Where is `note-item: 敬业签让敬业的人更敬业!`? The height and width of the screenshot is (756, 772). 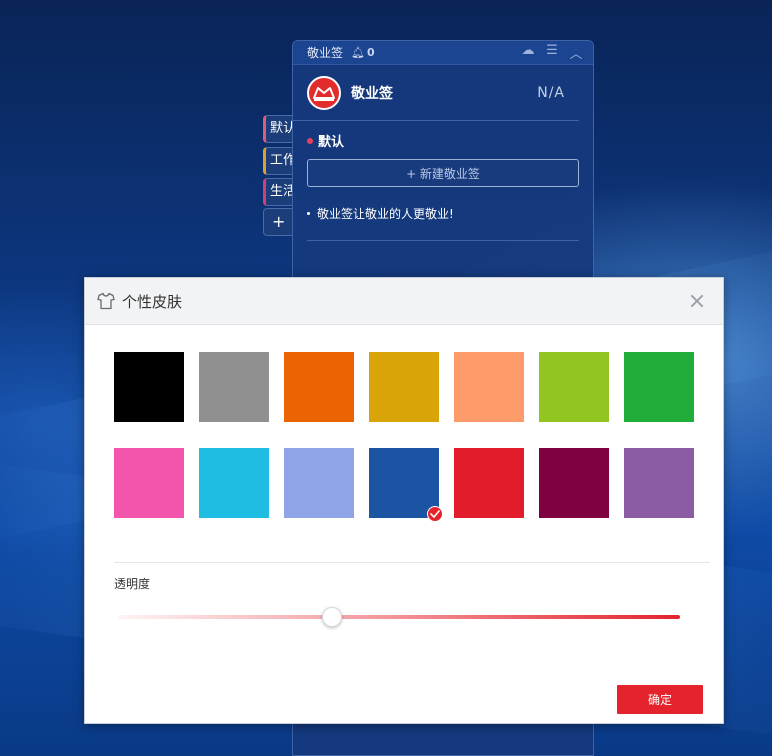
note-item: 敬业签让敬业的人更敬业! is located at coordinates (443, 204).